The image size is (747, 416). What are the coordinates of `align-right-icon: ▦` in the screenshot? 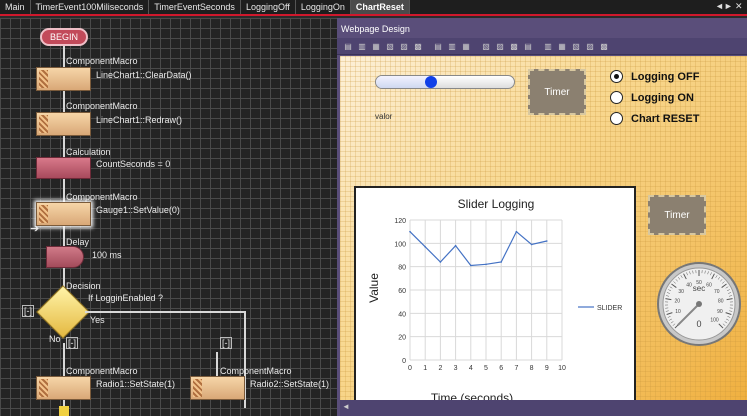 It's located at (376, 46).